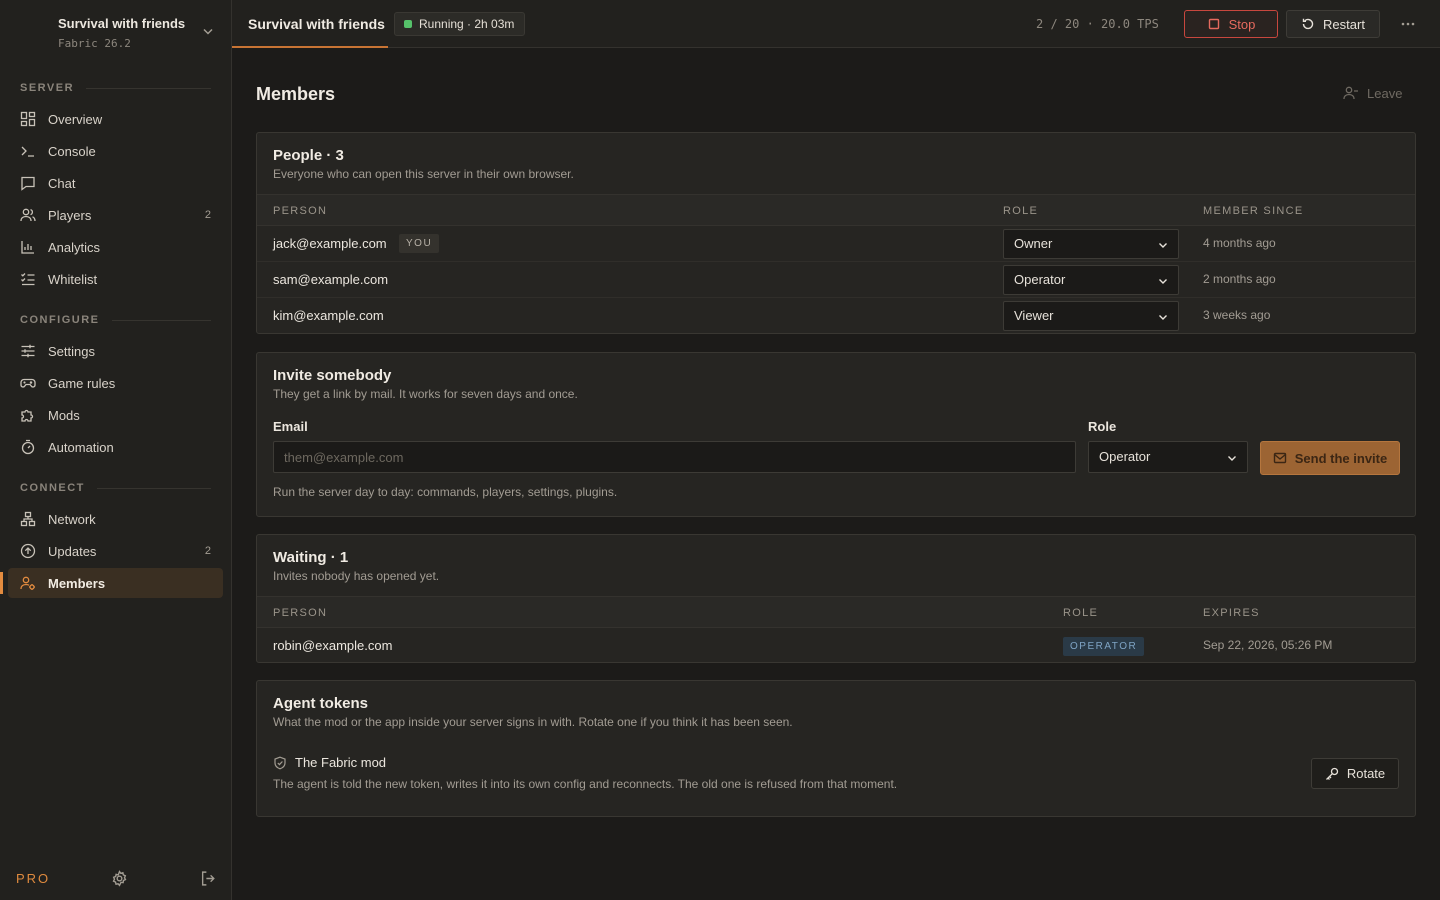  What do you see at coordinates (316, 24) in the screenshot?
I see `topbar-title: Survival with friends` at bounding box center [316, 24].